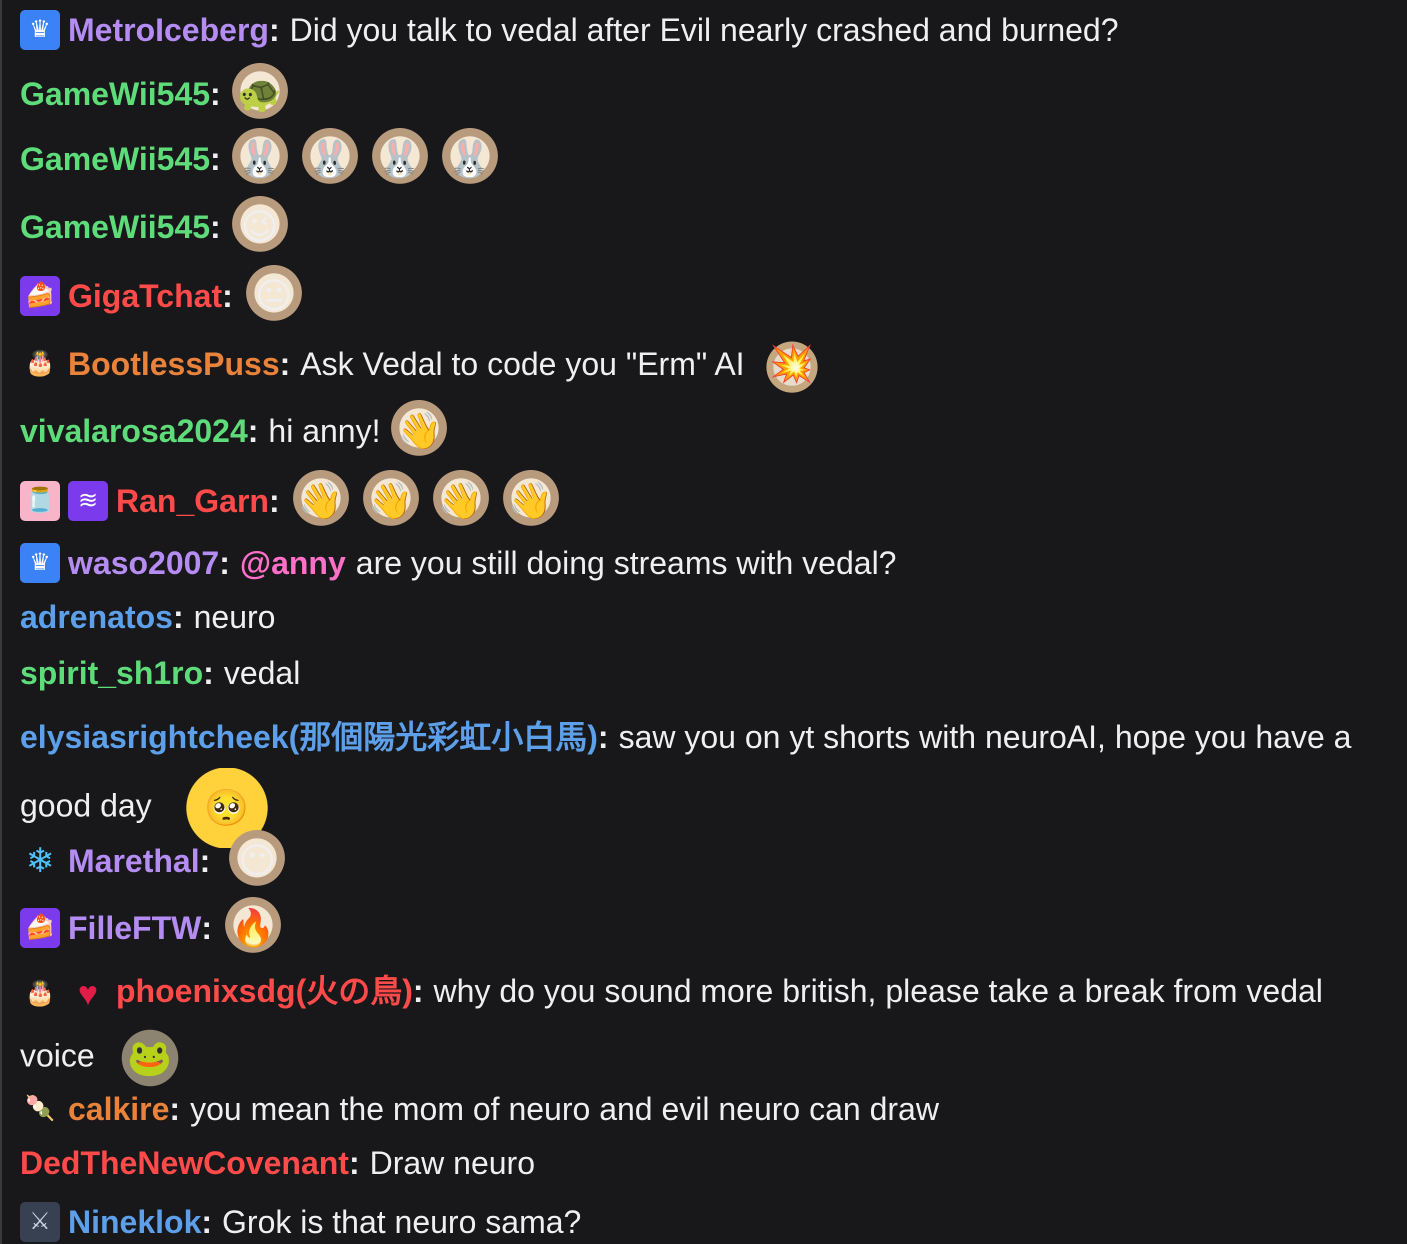  What do you see at coordinates (452, 1163) in the screenshot?
I see `message-text: Draw neuro` at bounding box center [452, 1163].